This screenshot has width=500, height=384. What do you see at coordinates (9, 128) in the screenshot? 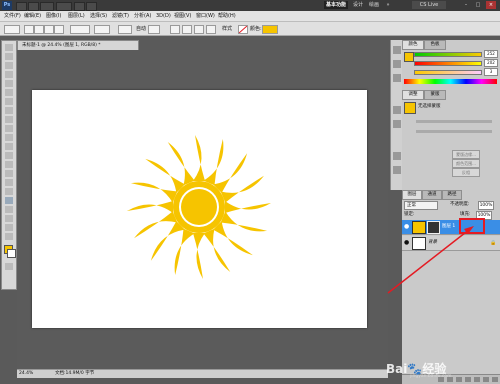
I see `history-brush-tool-icon` at bounding box center [9, 128].